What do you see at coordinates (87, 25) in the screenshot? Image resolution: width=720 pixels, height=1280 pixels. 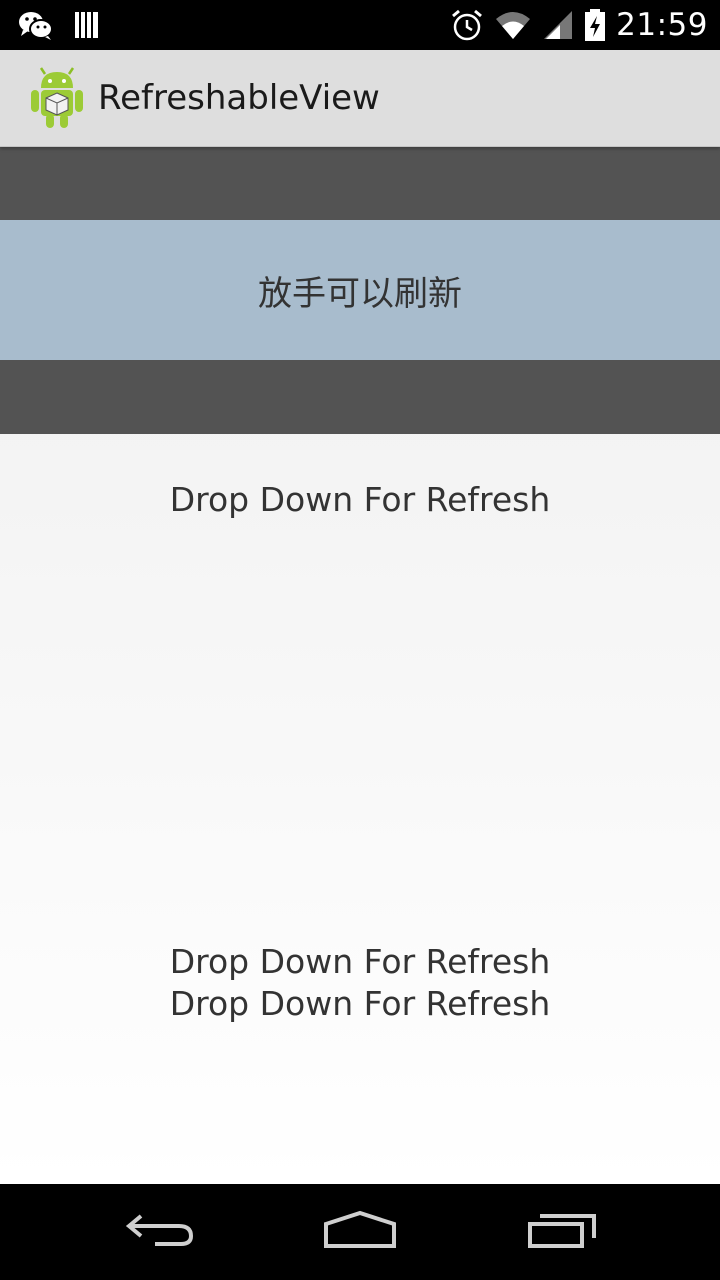 I see `barcode-icon` at bounding box center [87, 25].